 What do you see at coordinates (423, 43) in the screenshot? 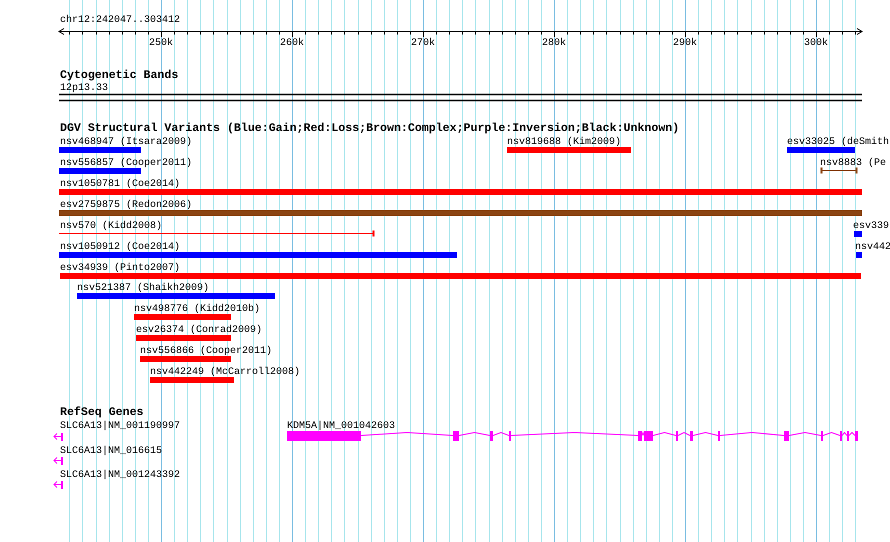
I see `tick-label: 270k` at bounding box center [423, 43].